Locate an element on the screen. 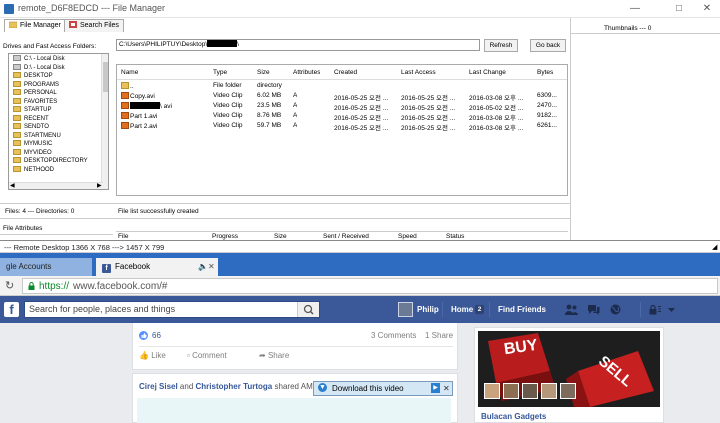  thumbs-up-icon: 👍 is located at coordinates (144, 355).